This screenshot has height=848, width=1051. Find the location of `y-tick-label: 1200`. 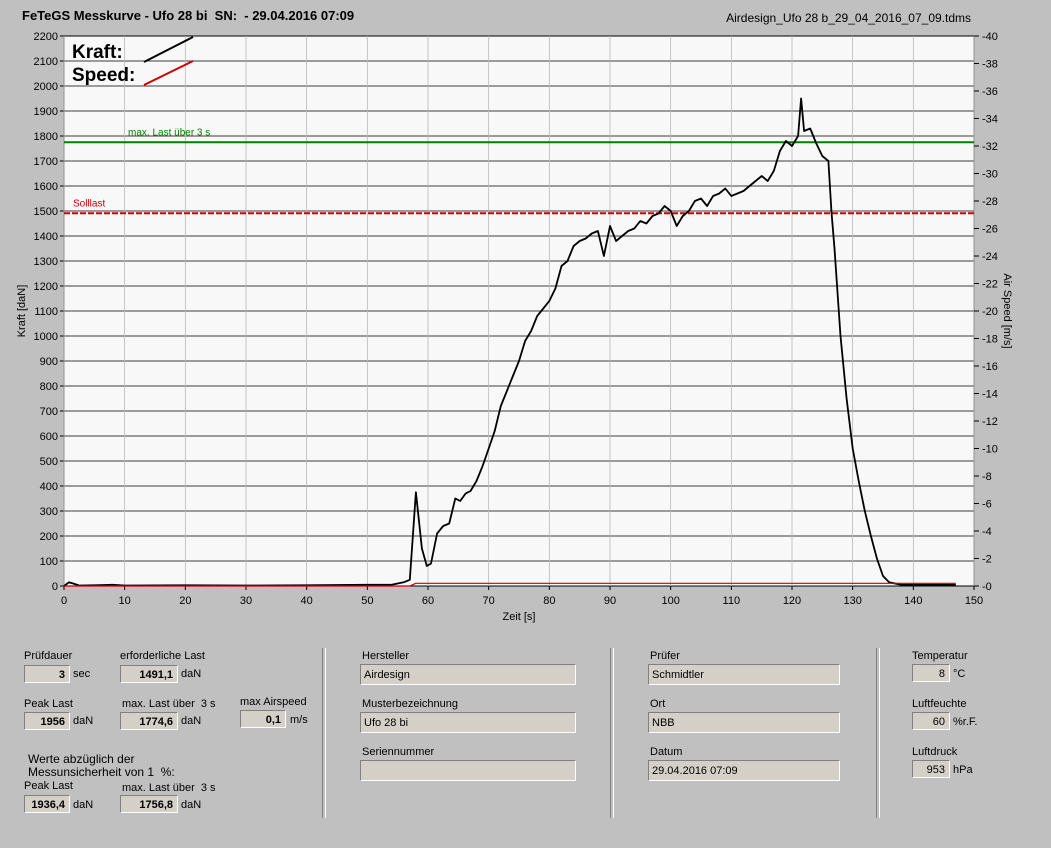

y-tick-label: 1200 is located at coordinates (46, 287).